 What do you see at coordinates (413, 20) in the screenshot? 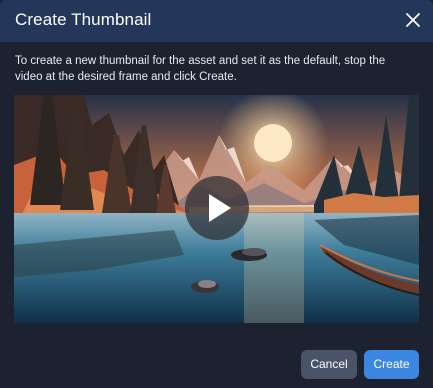
I see `close-icon` at bounding box center [413, 20].